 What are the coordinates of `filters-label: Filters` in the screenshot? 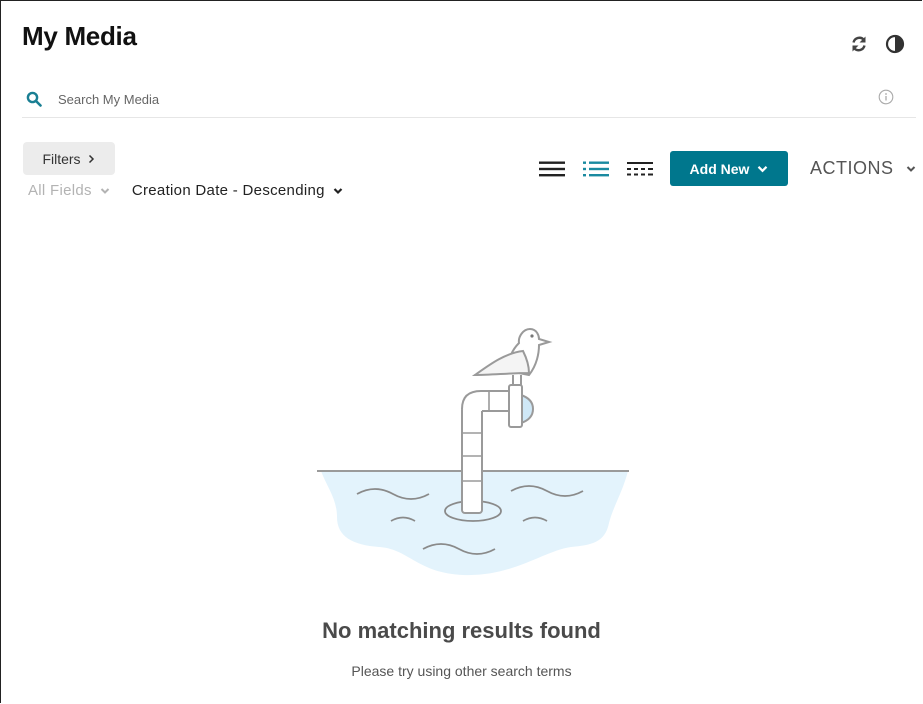 It's located at (61, 158).